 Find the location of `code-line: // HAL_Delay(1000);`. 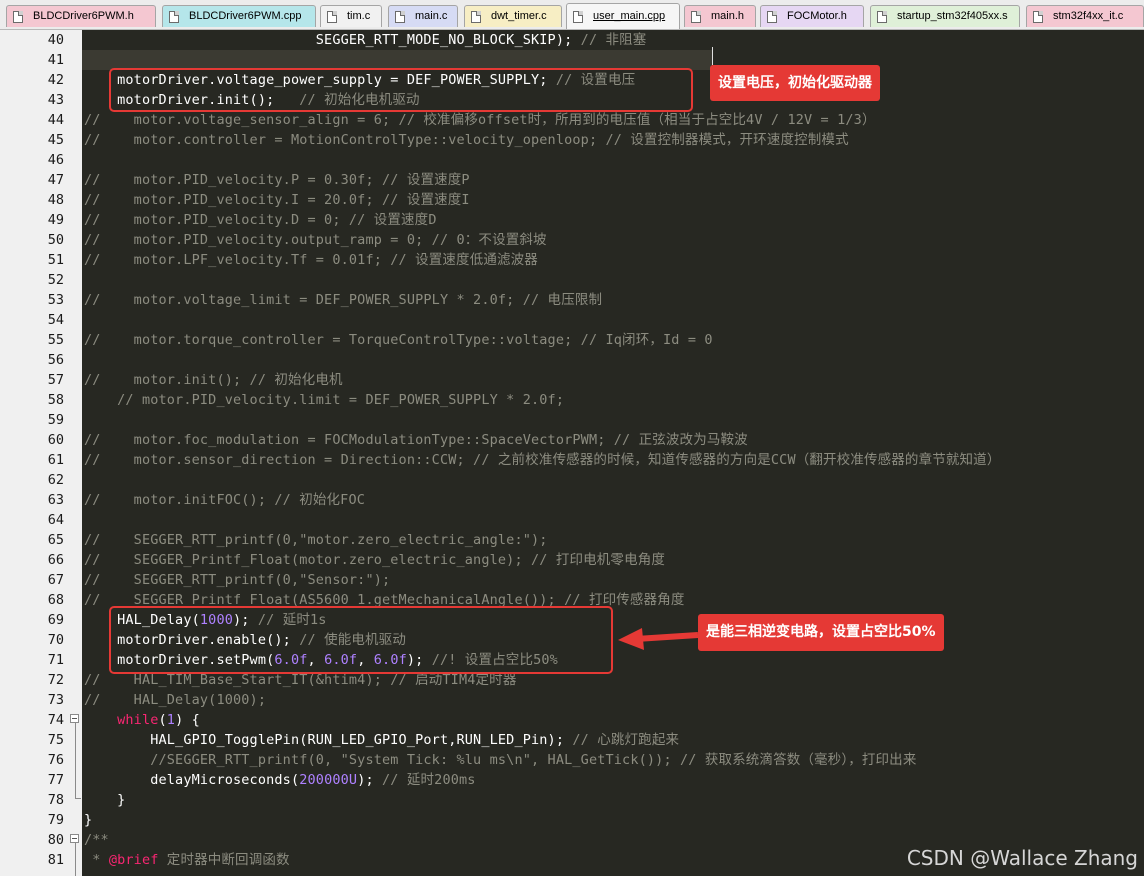

code-line: // HAL_Delay(1000); is located at coordinates (175, 700).